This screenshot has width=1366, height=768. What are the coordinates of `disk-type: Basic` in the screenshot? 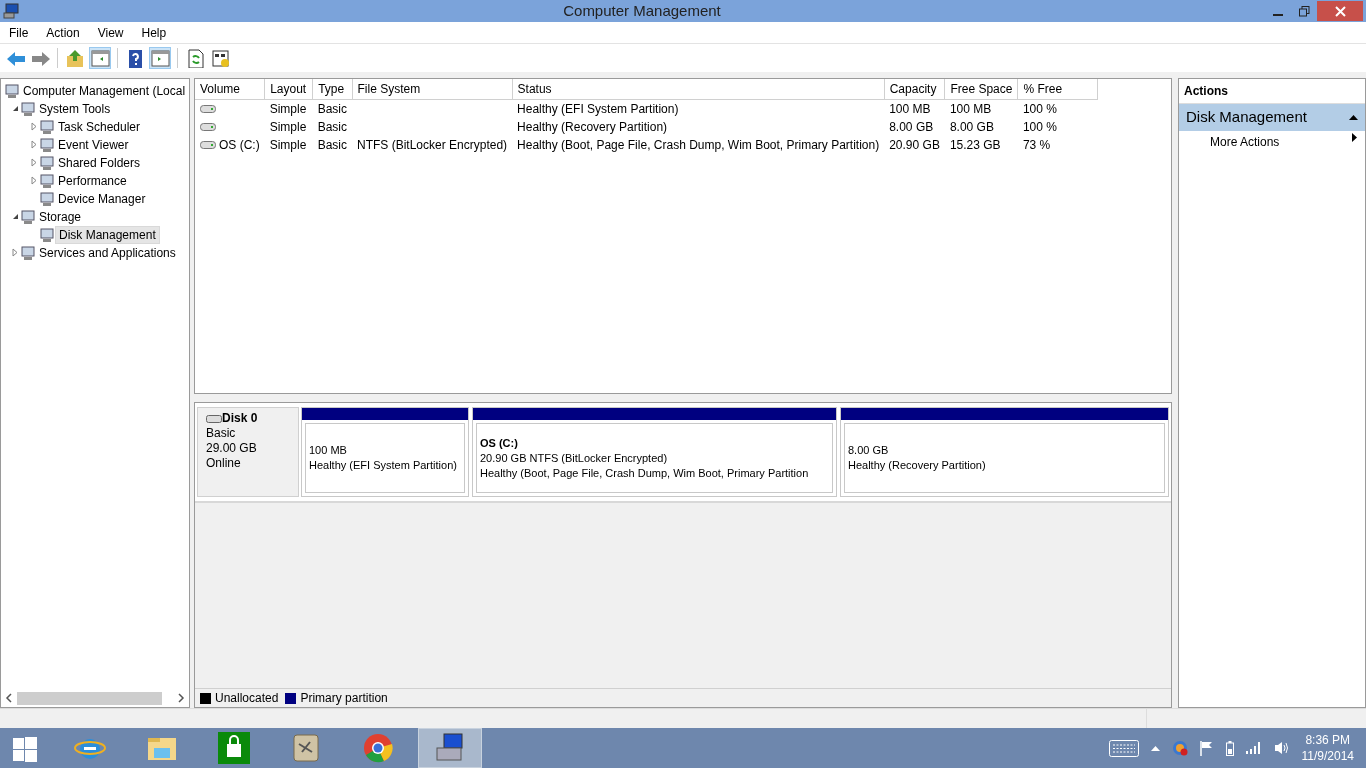 It's located at (221, 433).